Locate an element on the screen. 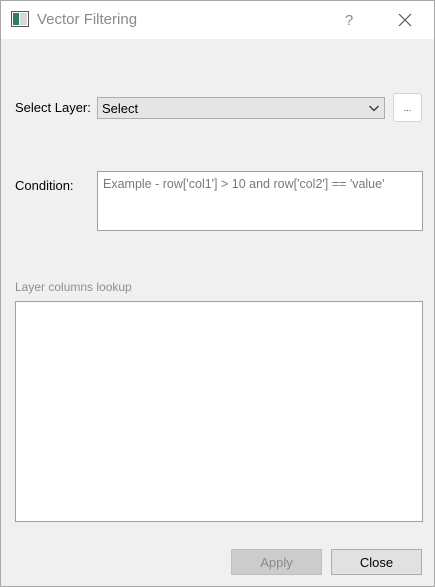 This screenshot has width=435, height=587. apply-button: Apply is located at coordinates (276, 562).